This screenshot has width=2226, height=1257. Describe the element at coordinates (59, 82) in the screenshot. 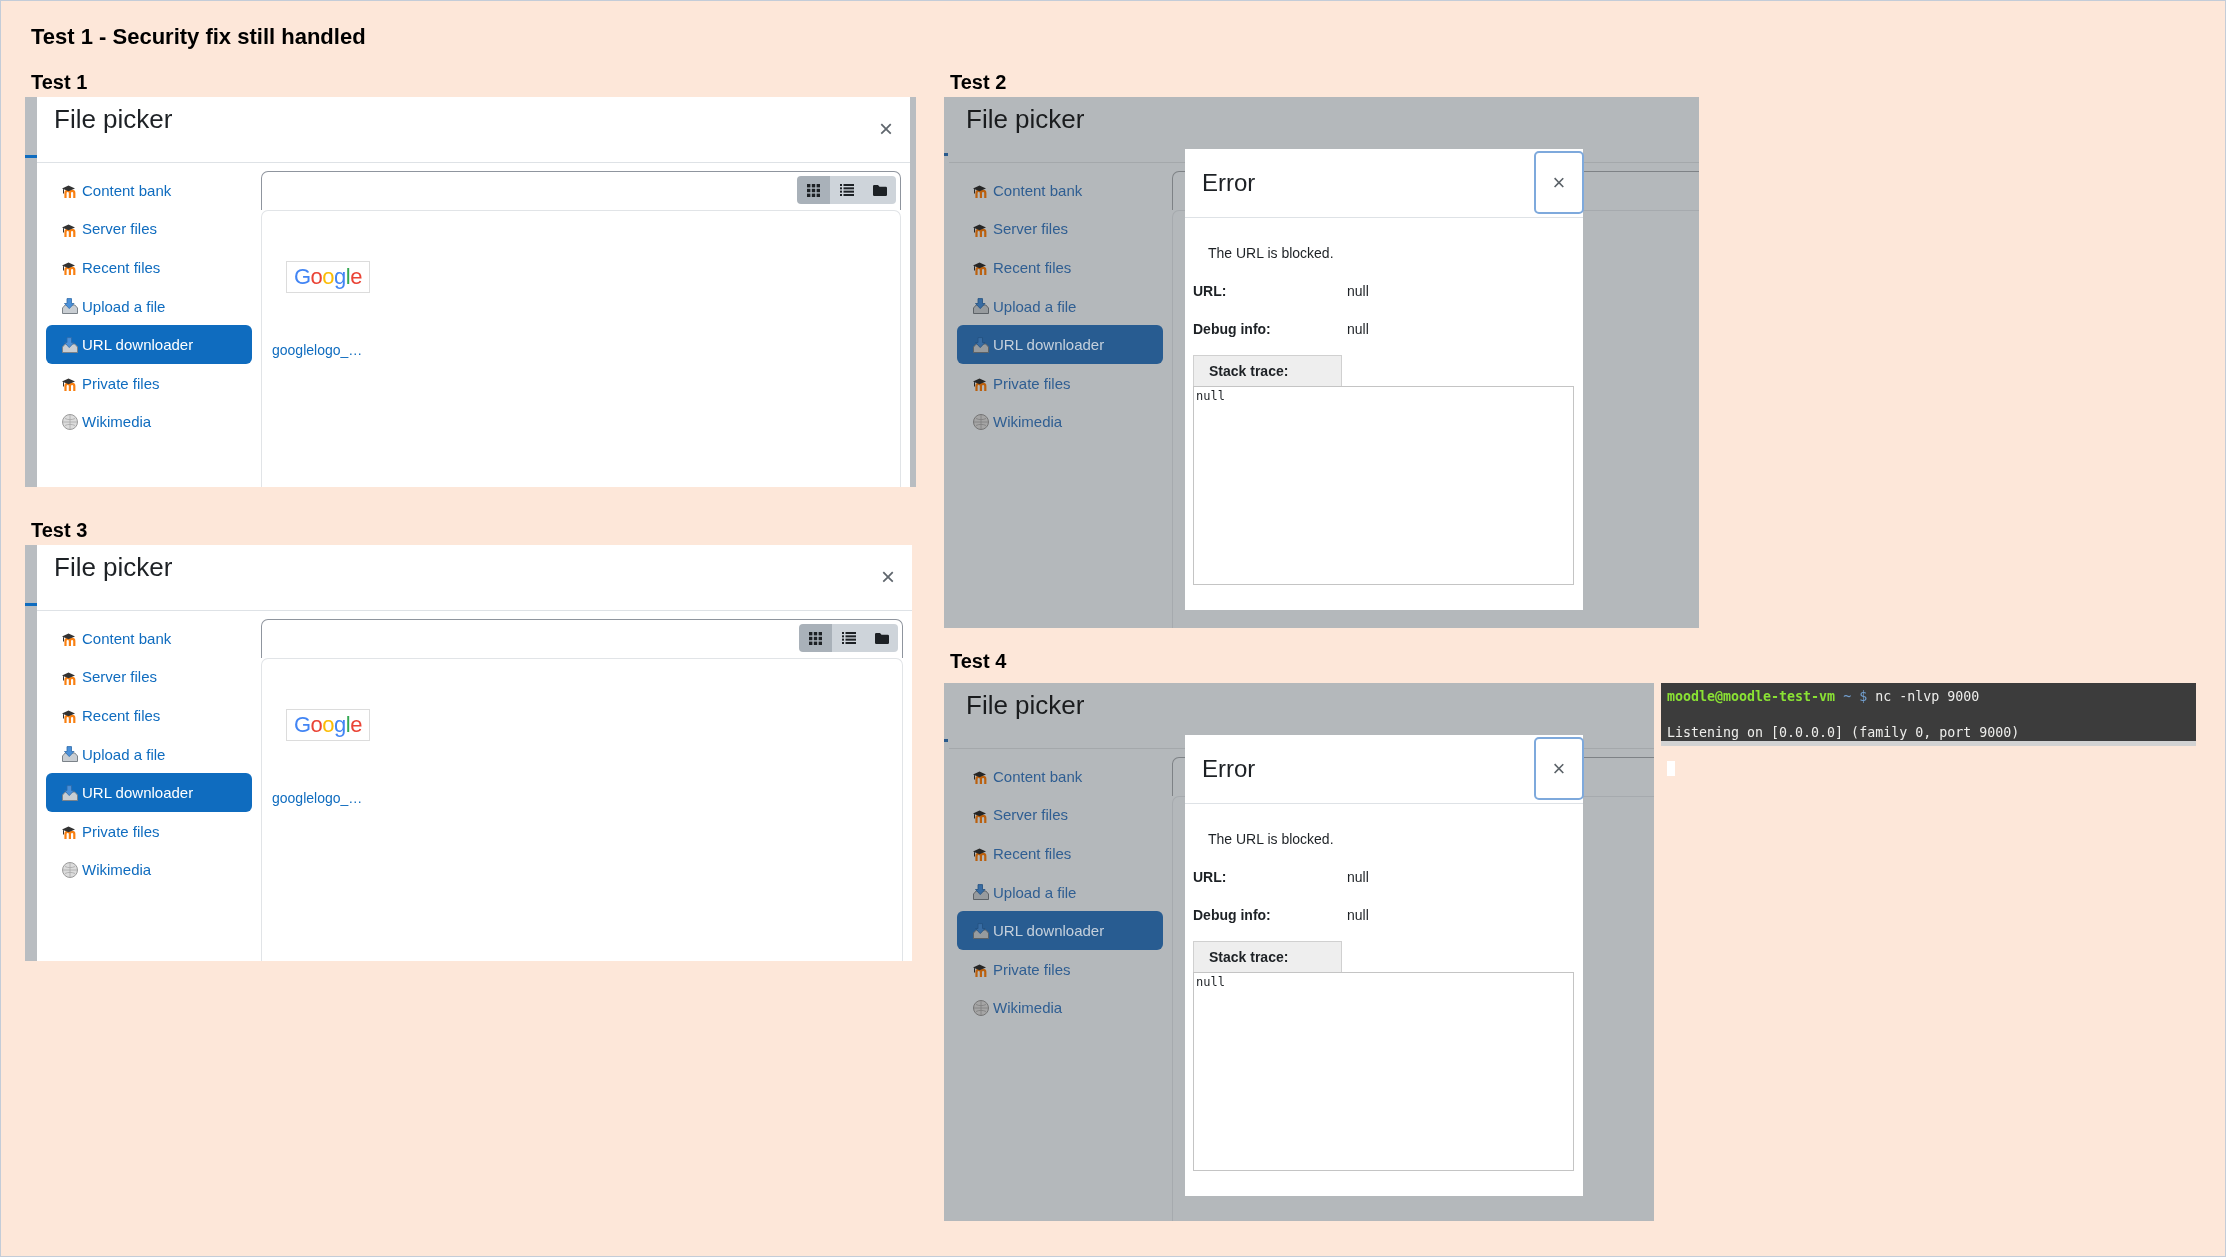

I see `section-label: Test 1` at that location.